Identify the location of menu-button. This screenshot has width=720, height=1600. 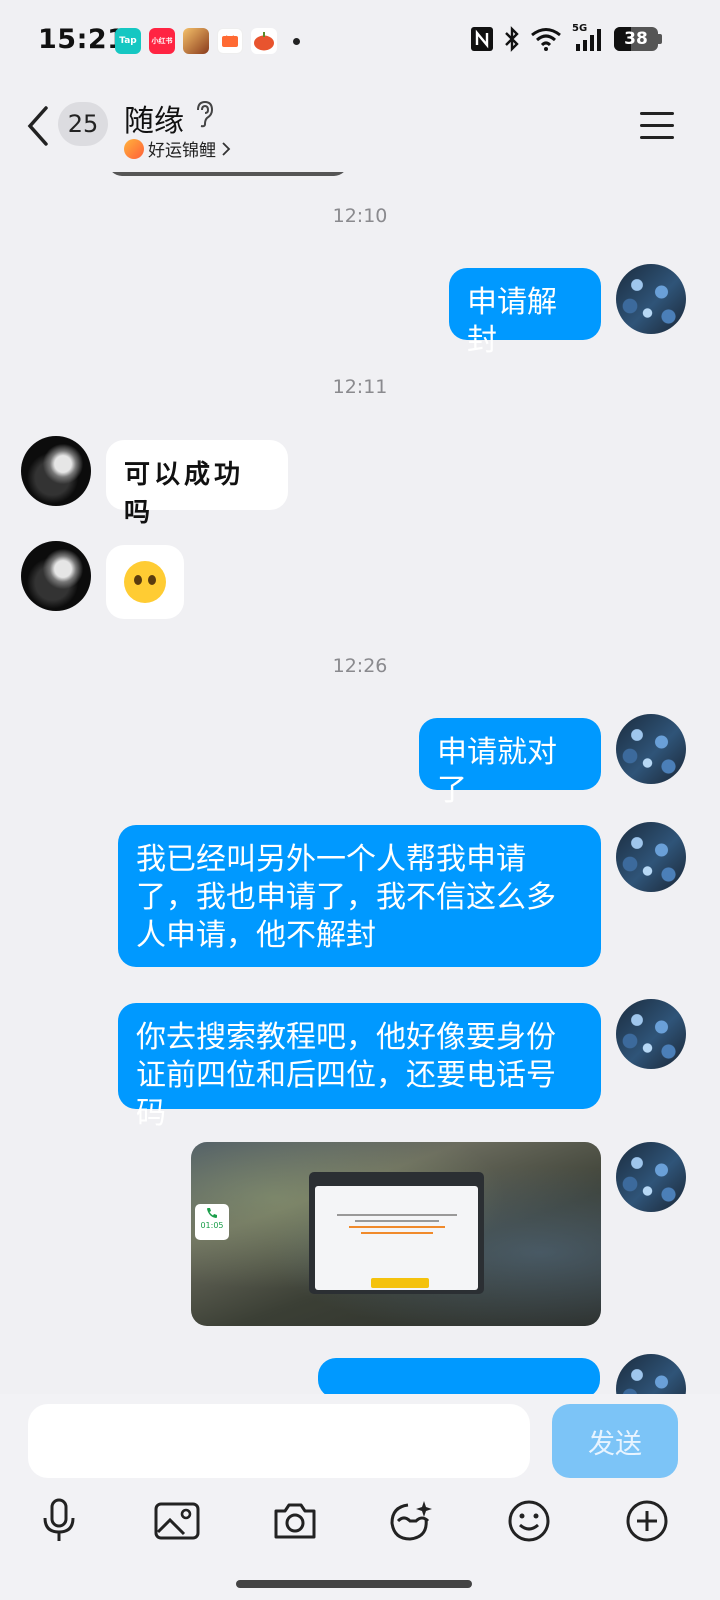
(657, 126).